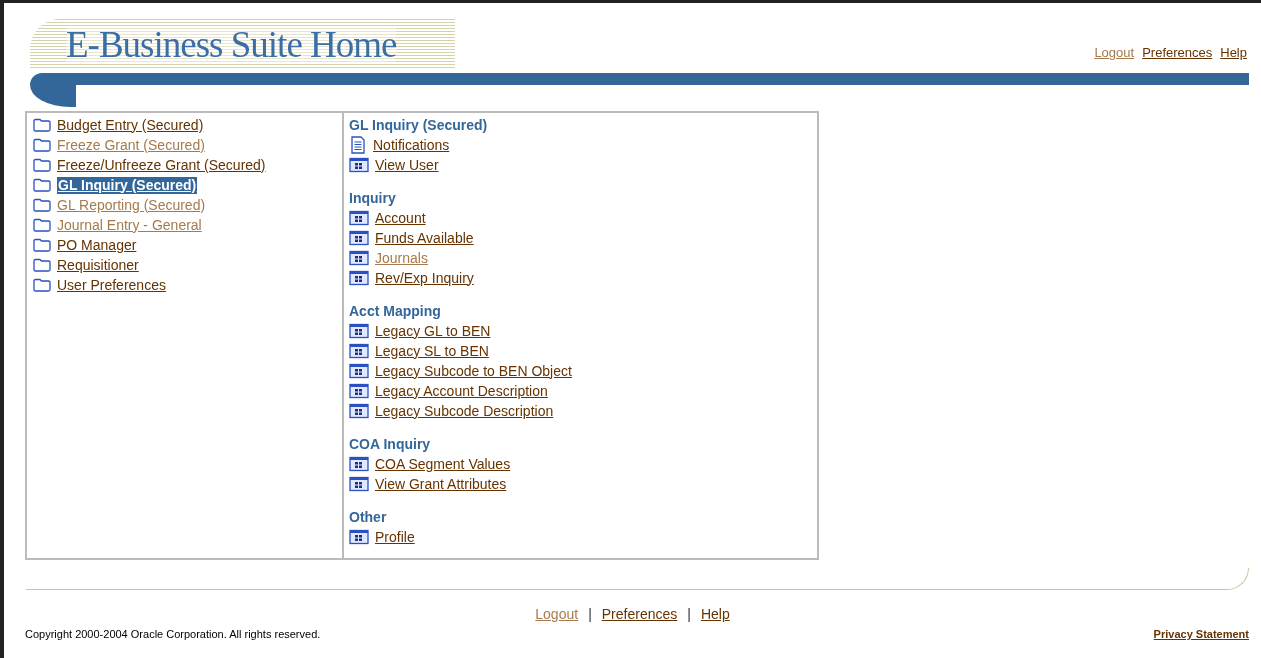 The image size is (1261, 658). Describe the element at coordinates (557, 614) in the screenshot. I see `footer-link: Logout` at that location.